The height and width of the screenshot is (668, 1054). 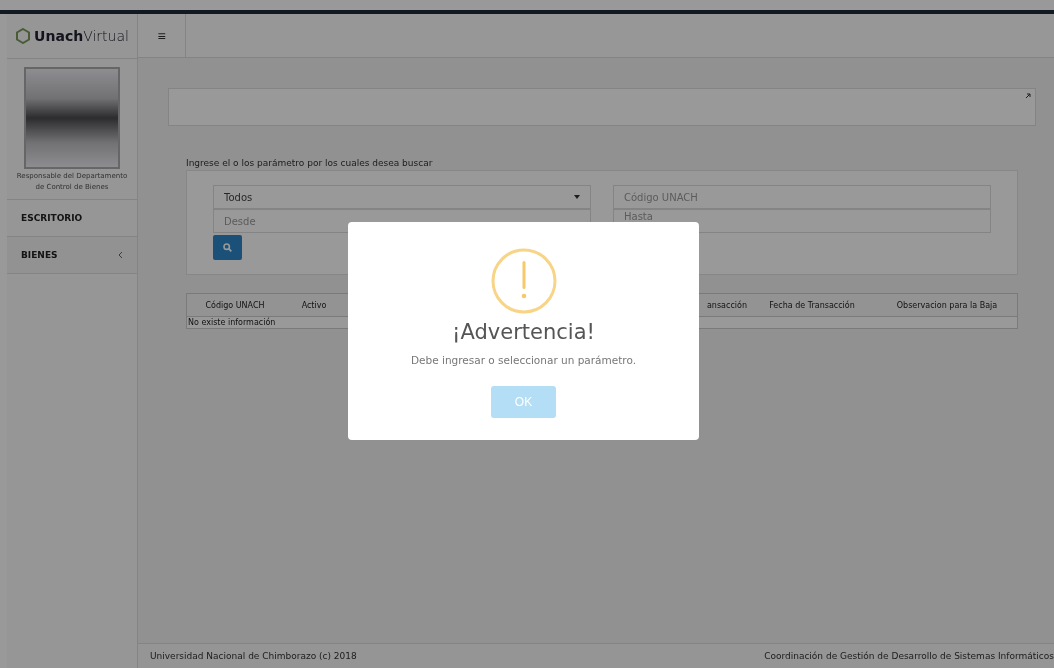 What do you see at coordinates (812, 305) in the screenshot?
I see `column-header: Fecha de Transacción` at bounding box center [812, 305].